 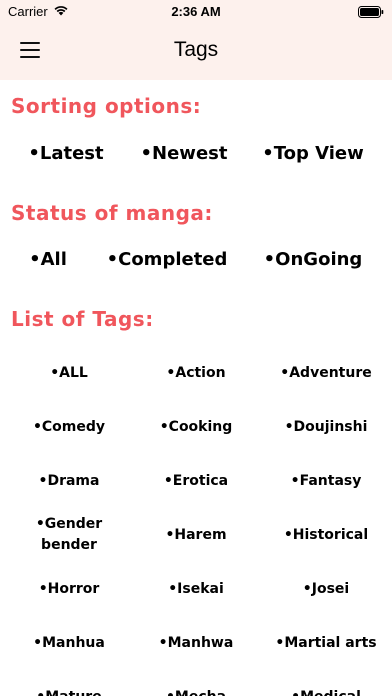 I want to click on clock: 2:36 AM, so click(x=196, y=11).